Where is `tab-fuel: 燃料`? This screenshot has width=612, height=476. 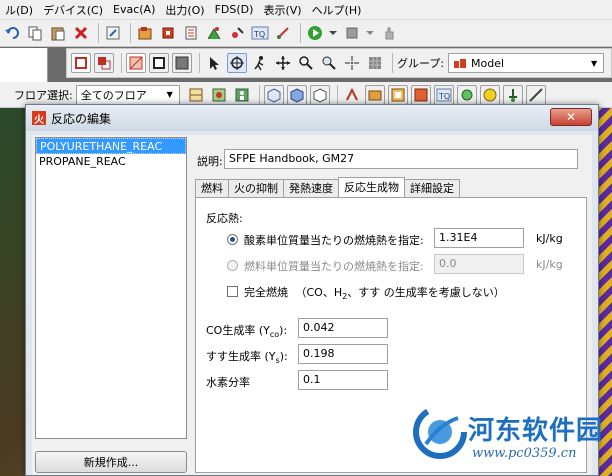
tab-fuel: 燃料 is located at coordinates (212, 188).